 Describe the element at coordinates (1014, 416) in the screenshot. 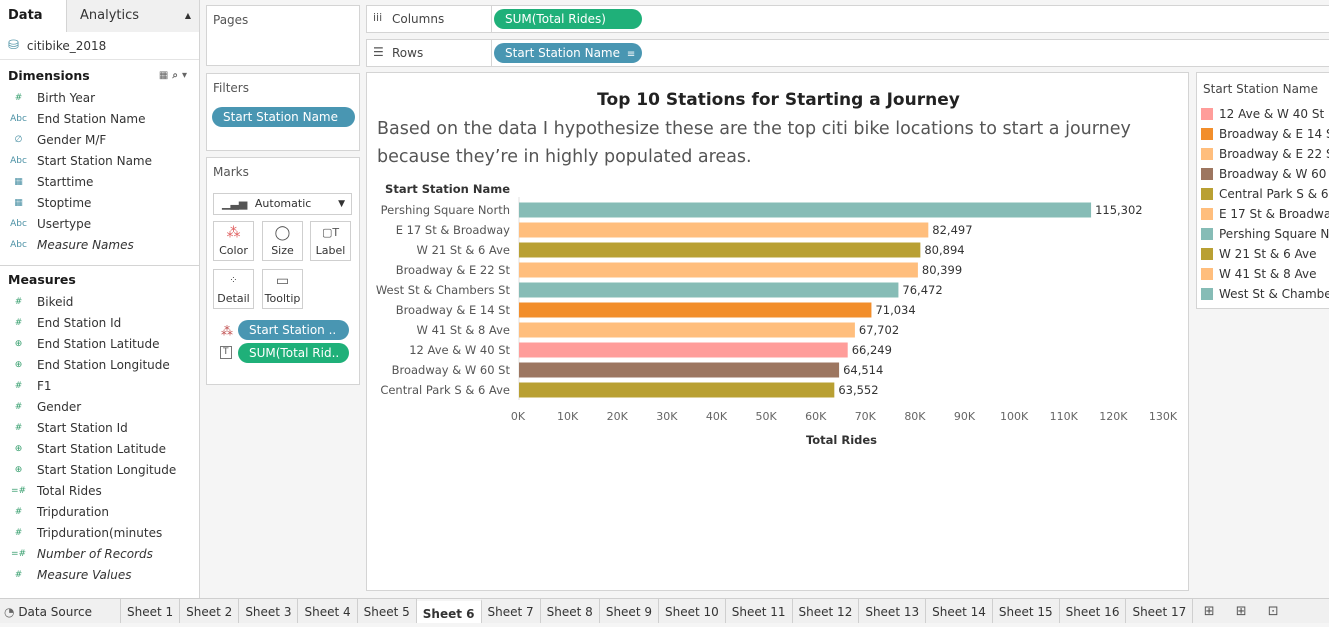

I see `x-tick-label: 100K` at that location.